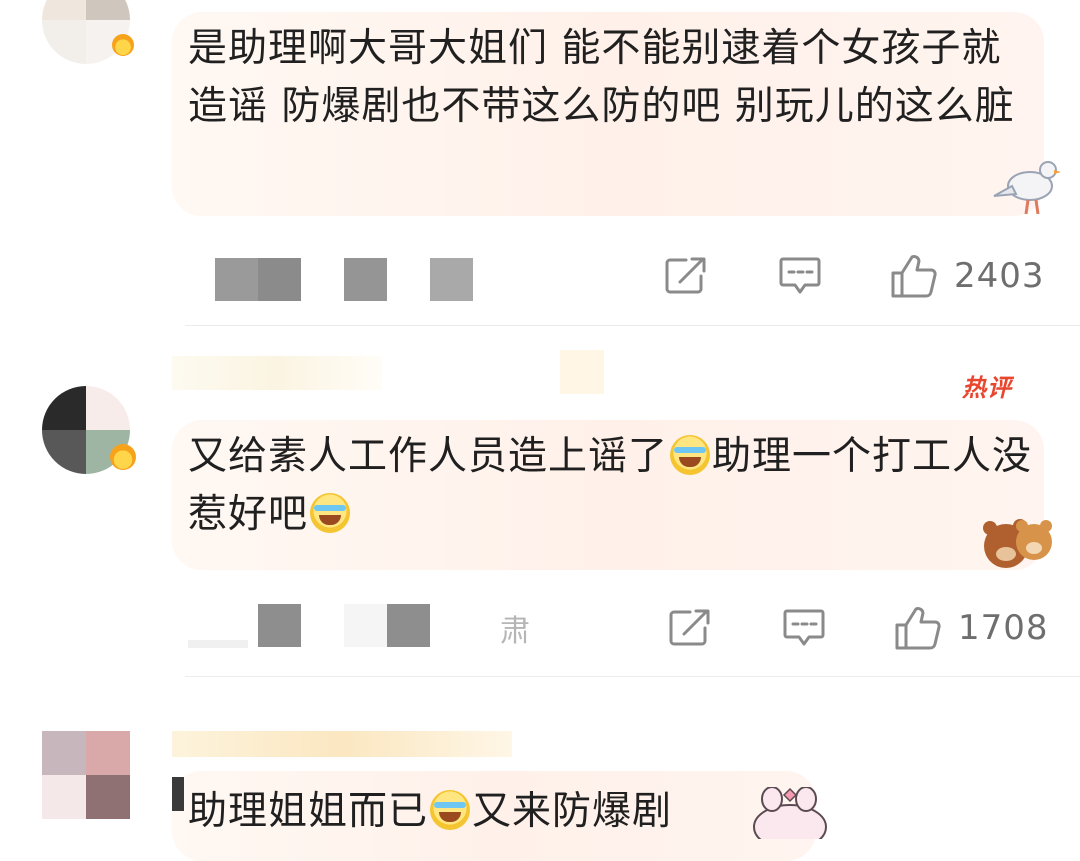 This screenshot has width=1080, height=861. I want to click on like-count: 2403, so click(999, 276).